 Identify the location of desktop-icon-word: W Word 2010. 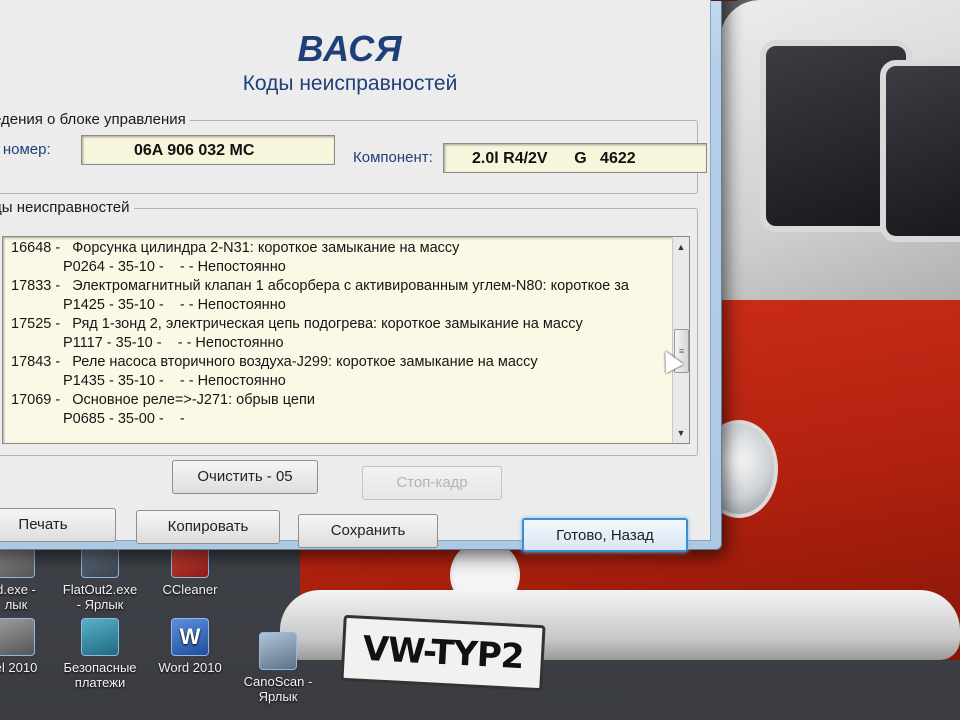
(190, 646).